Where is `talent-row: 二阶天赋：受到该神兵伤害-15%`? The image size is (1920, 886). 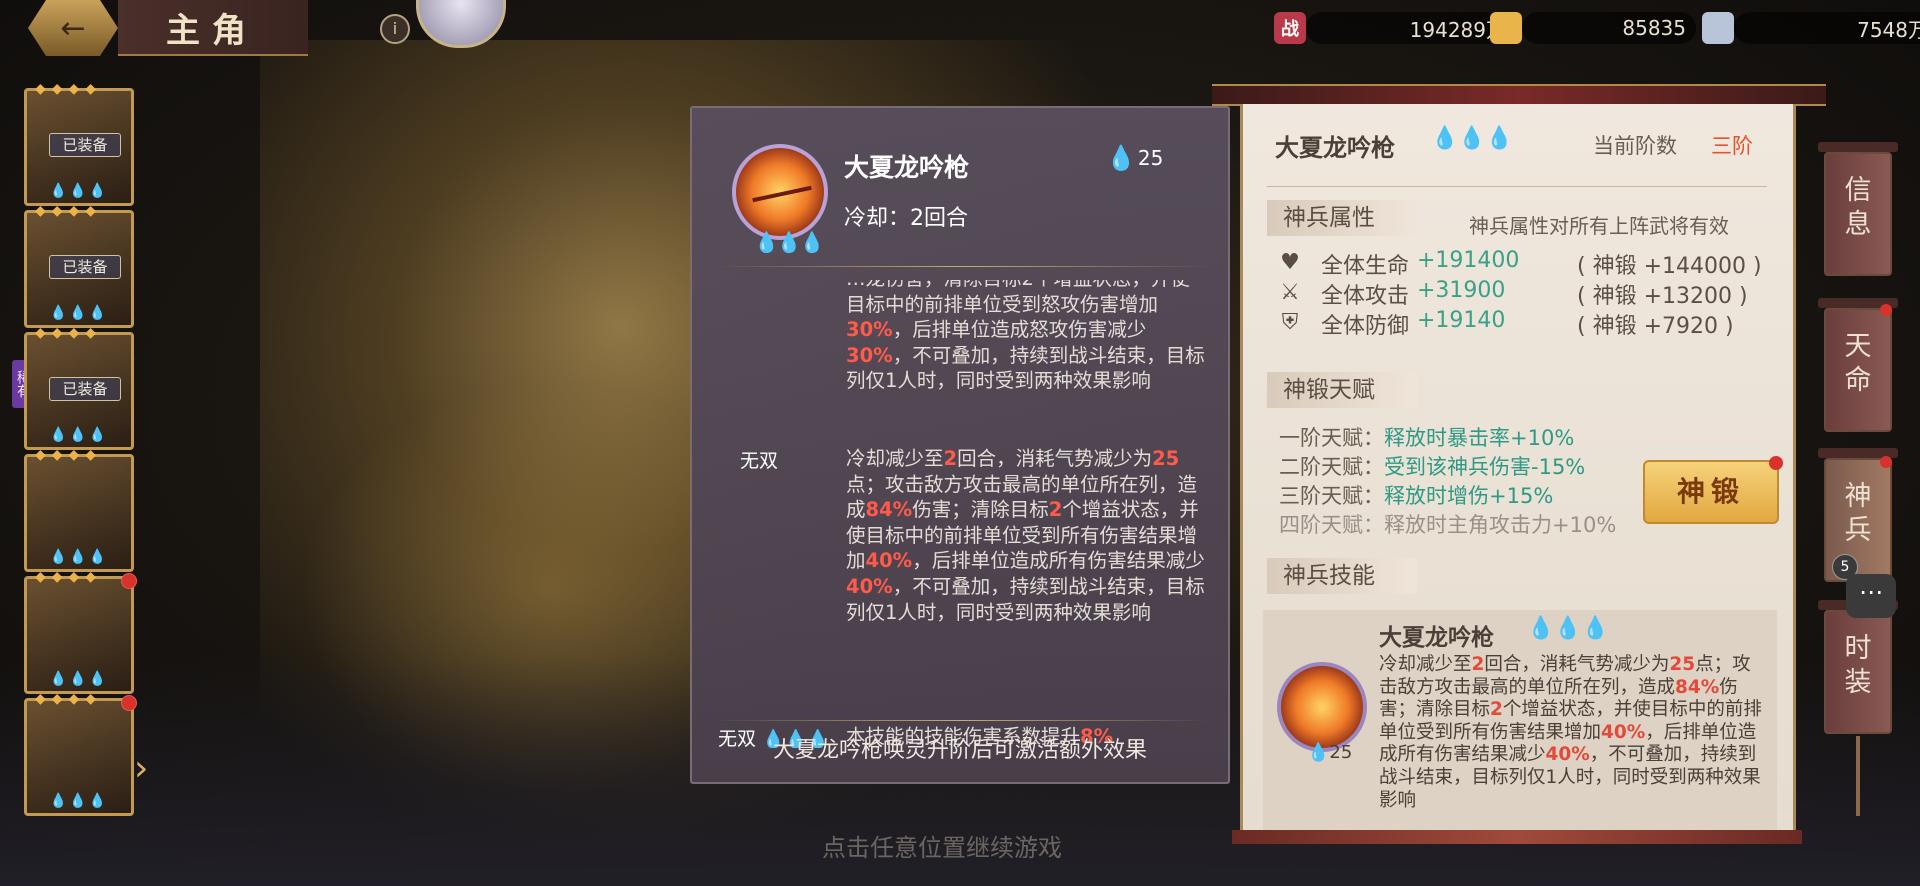
talent-row: 二阶天赋：受到该神兵伤害-15% is located at coordinates (1432, 466).